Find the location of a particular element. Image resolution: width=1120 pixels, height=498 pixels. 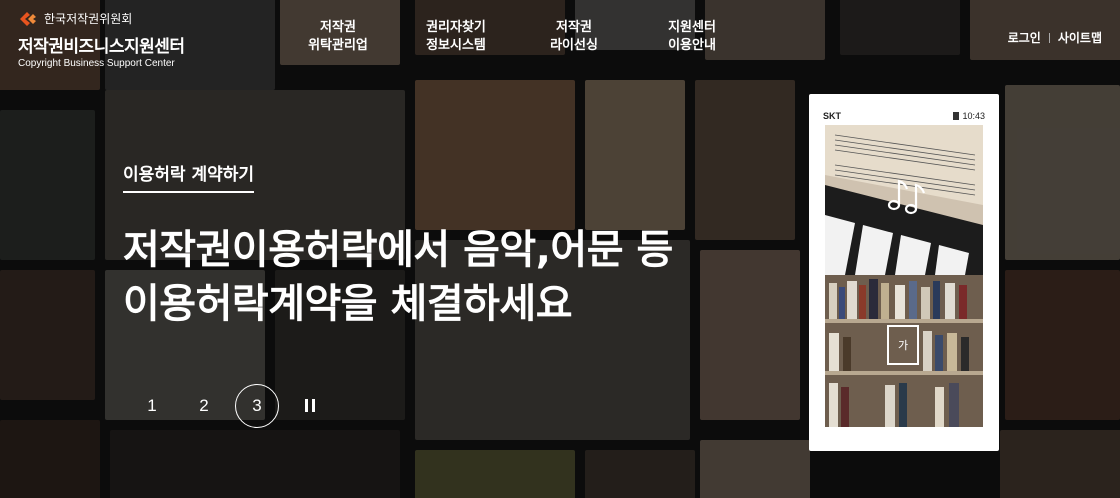

slide-page-3-button: 3 is located at coordinates (257, 406).